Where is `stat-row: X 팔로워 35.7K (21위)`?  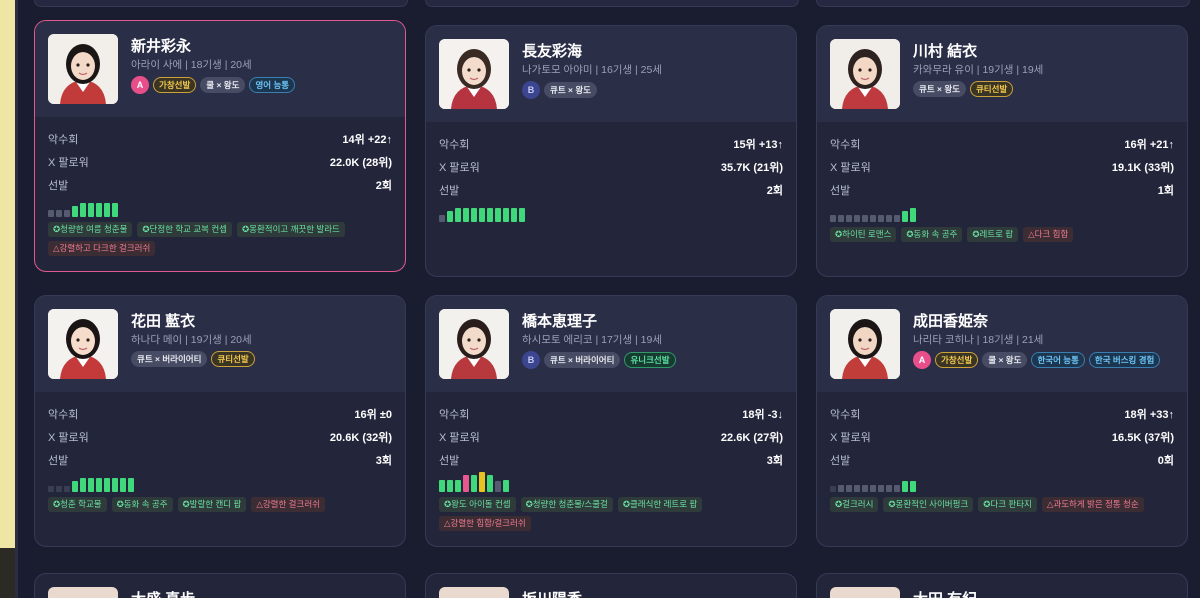
stat-row: X 팔로워 35.7K (21위) is located at coordinates (611, 166).